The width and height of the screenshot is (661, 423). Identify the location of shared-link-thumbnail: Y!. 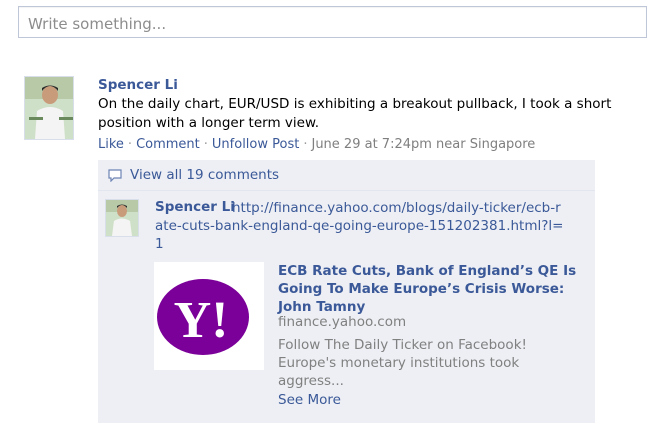
(209, 316).